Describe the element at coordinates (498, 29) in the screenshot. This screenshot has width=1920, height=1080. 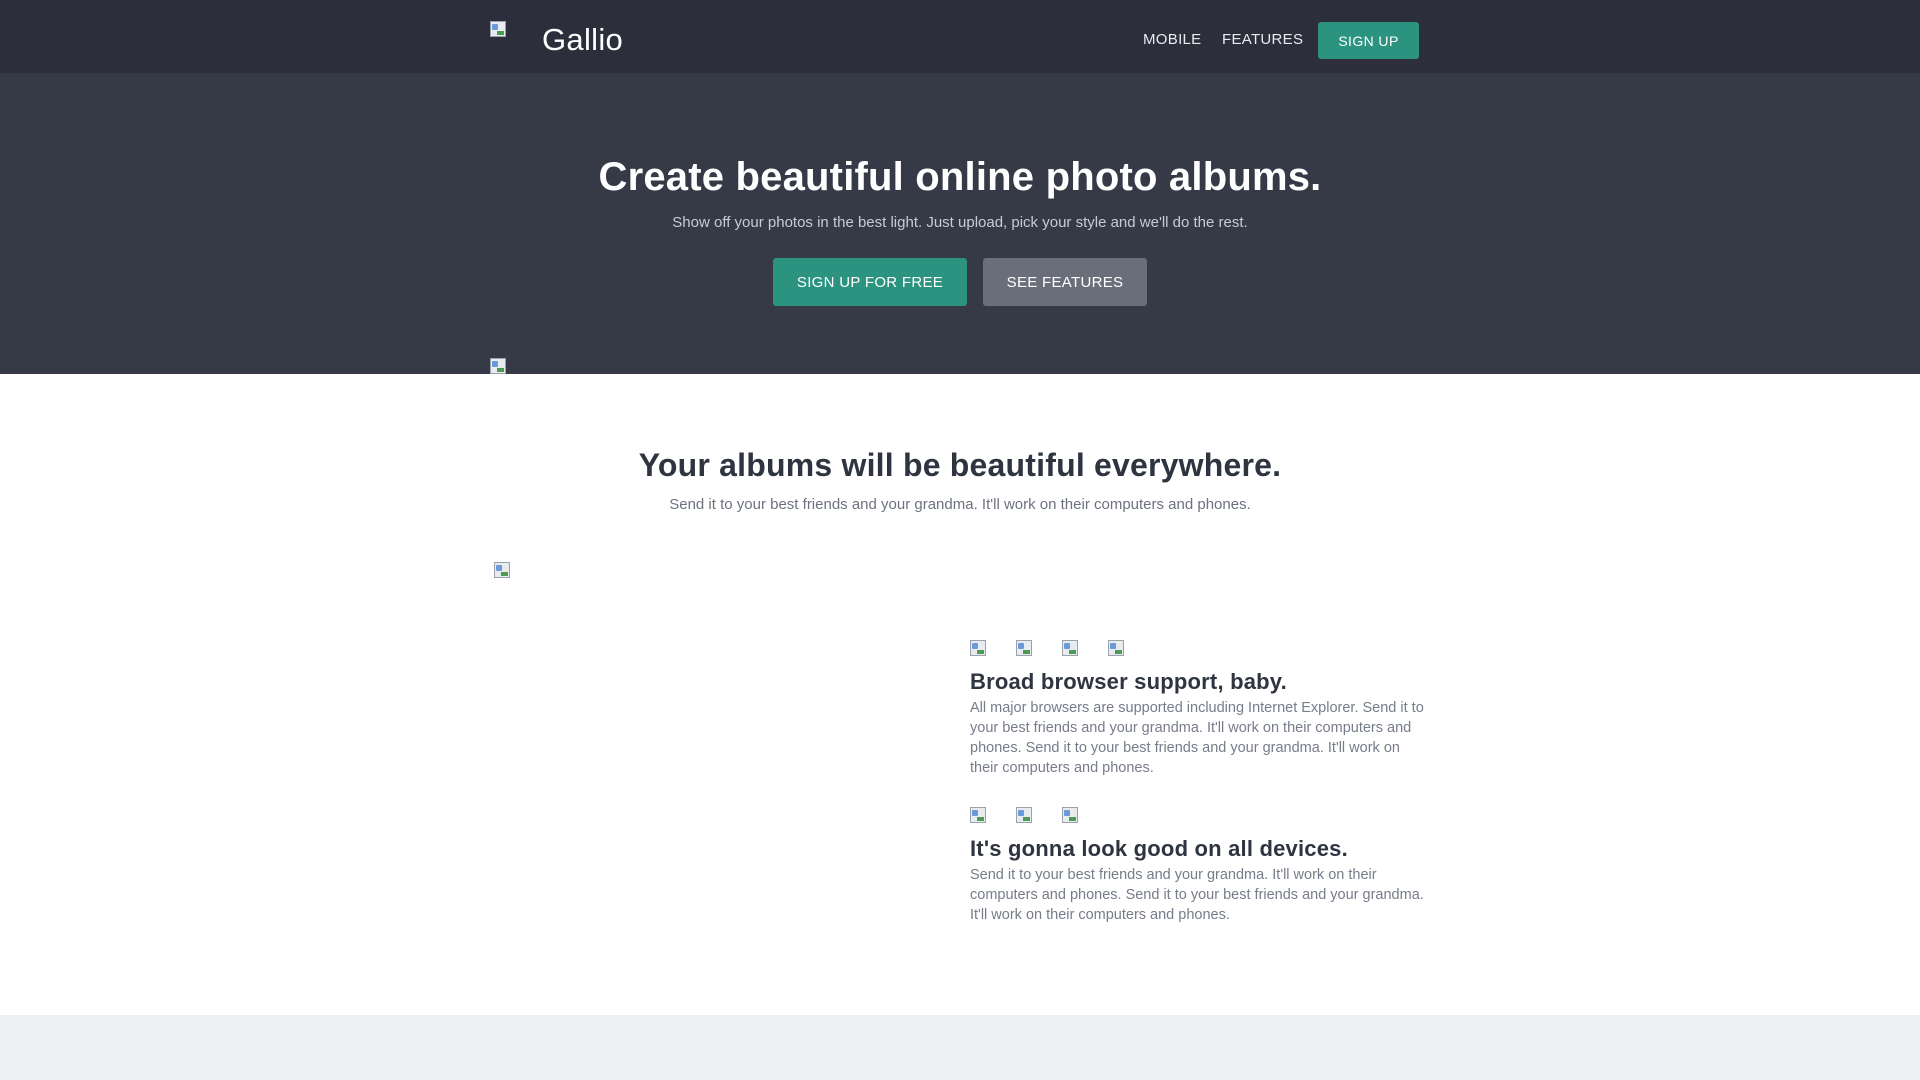
I see `logo-image` at that location.